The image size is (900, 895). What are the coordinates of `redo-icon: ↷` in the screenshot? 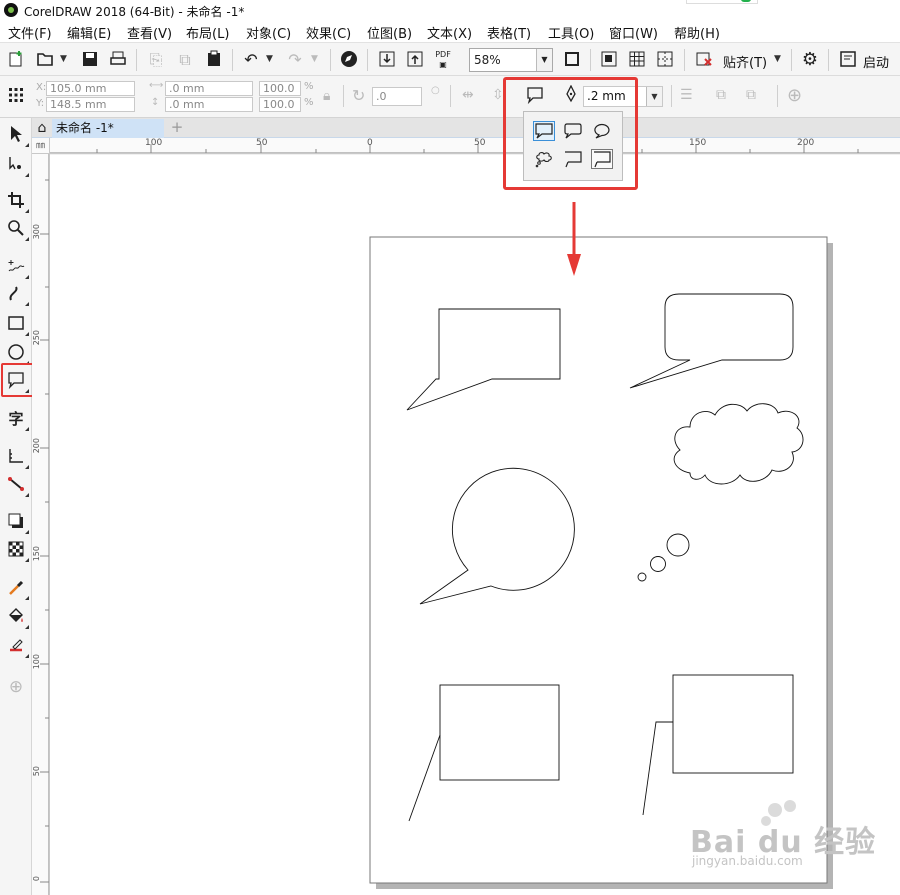 It's located at (295, 60).